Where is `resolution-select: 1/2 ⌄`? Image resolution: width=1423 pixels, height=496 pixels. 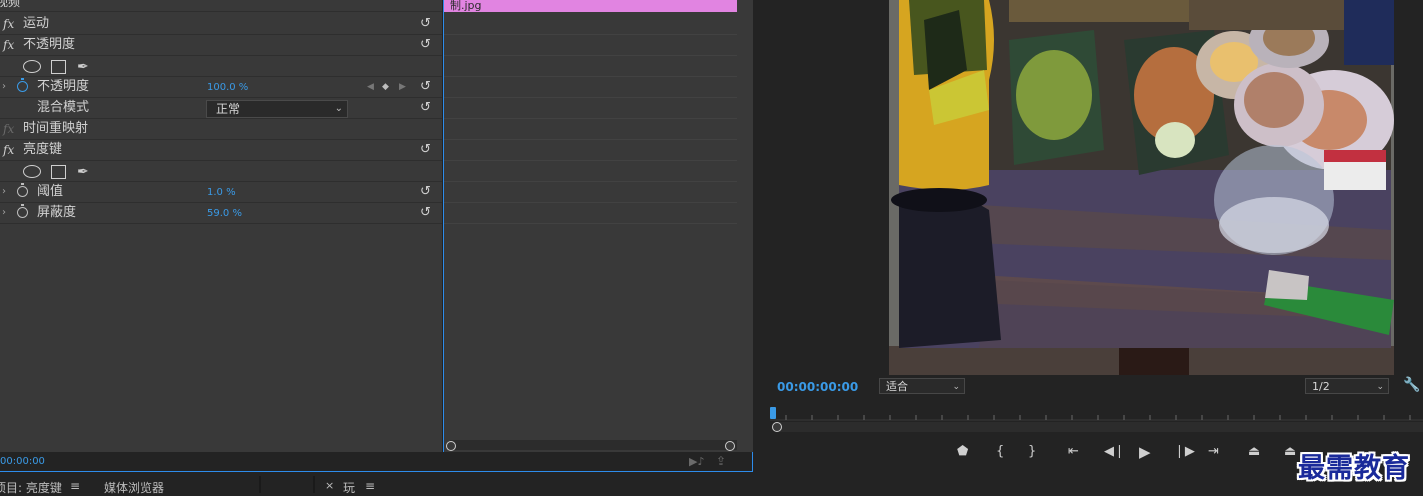
resolution-select: 1/2 ⌄ is located at coordinates (1347, 386).